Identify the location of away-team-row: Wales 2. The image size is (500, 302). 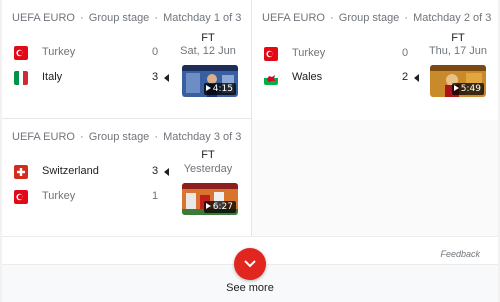
(340, 78).